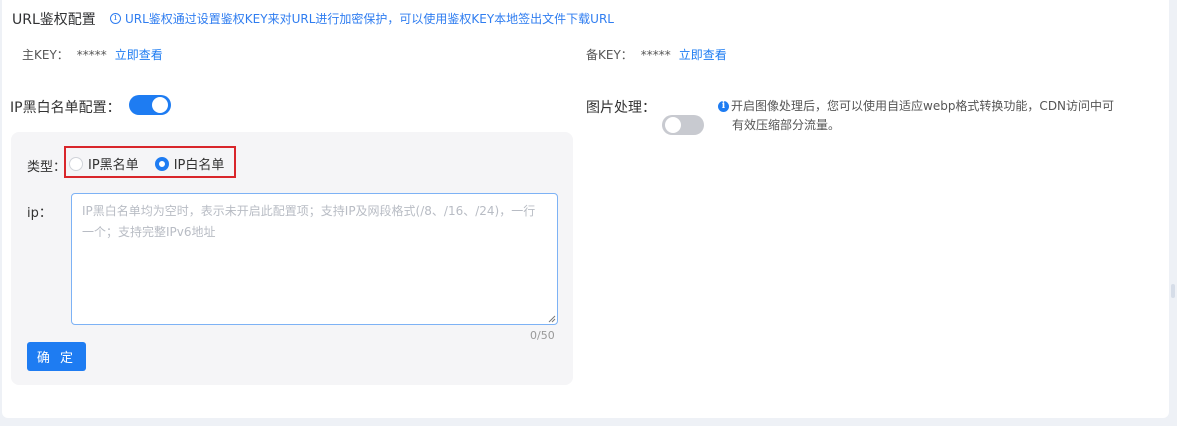 The width and height of the screenshot is (1177, 426). I want to click on type-radio-group: IP黑名单 IP白名单, so click(146, 163).